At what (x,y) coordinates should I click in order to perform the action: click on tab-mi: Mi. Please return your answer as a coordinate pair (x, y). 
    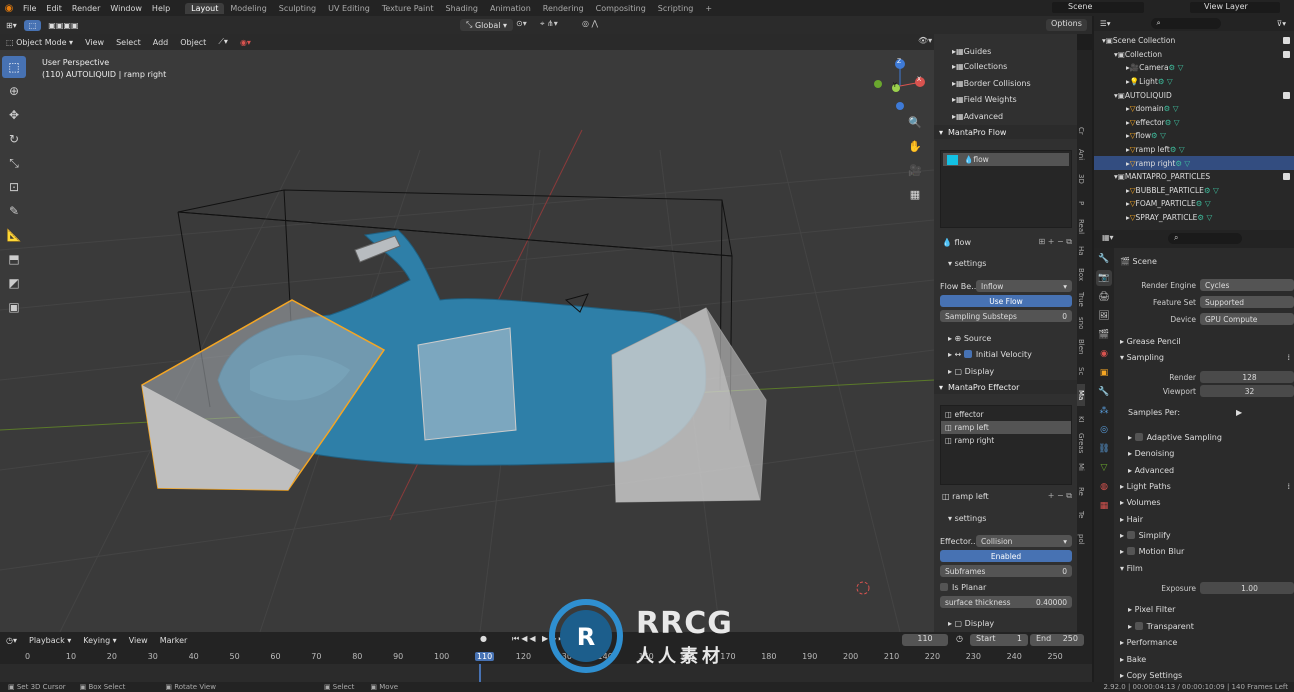
    Looking at the image, I should click on (1081, 467).